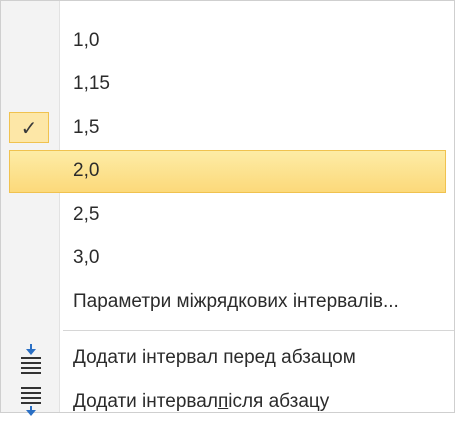 The height and width of the screenshot is (424, 455). Describe the element at coordinates (227, 128) in the screenshot. I see `spacing-option-1-5: ✓ 1,5` at that location.